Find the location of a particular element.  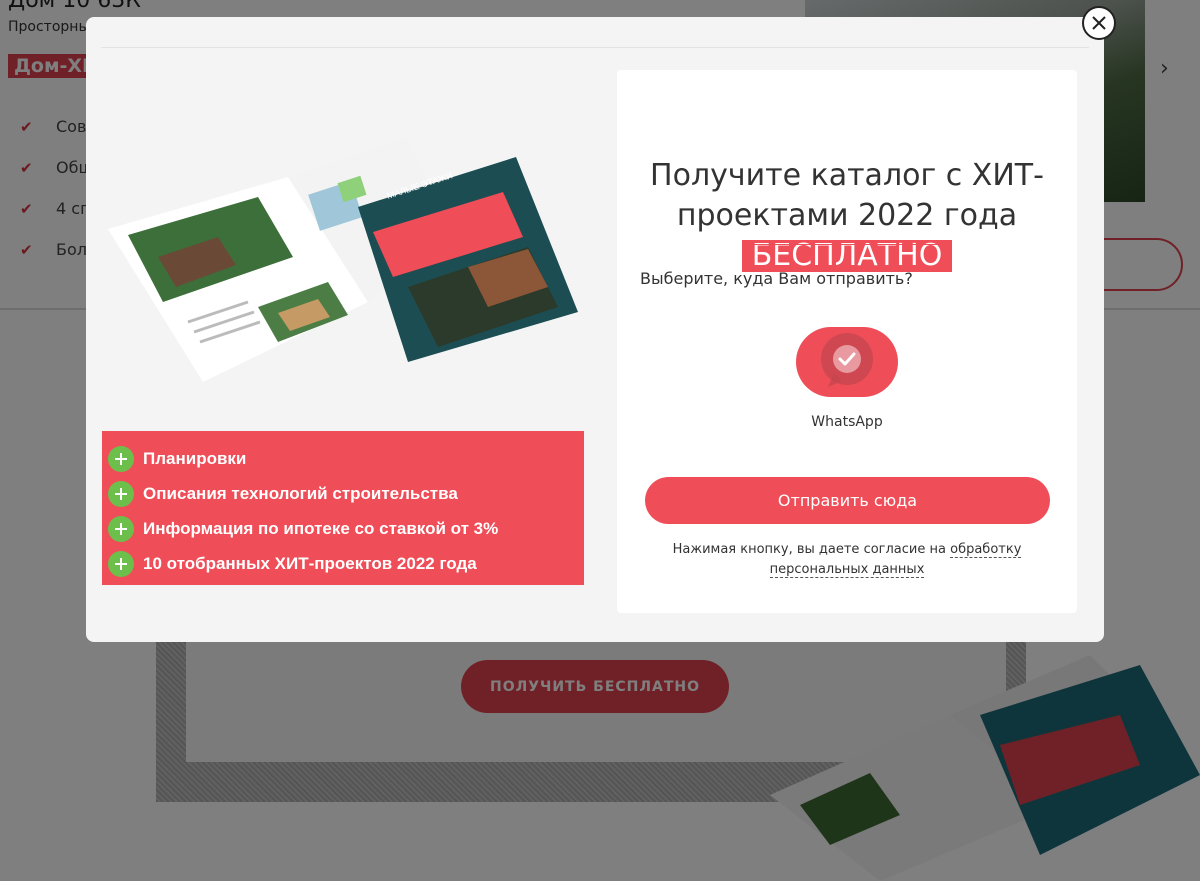

send-button: Отправить сюда is located at coordinates (847, 500).